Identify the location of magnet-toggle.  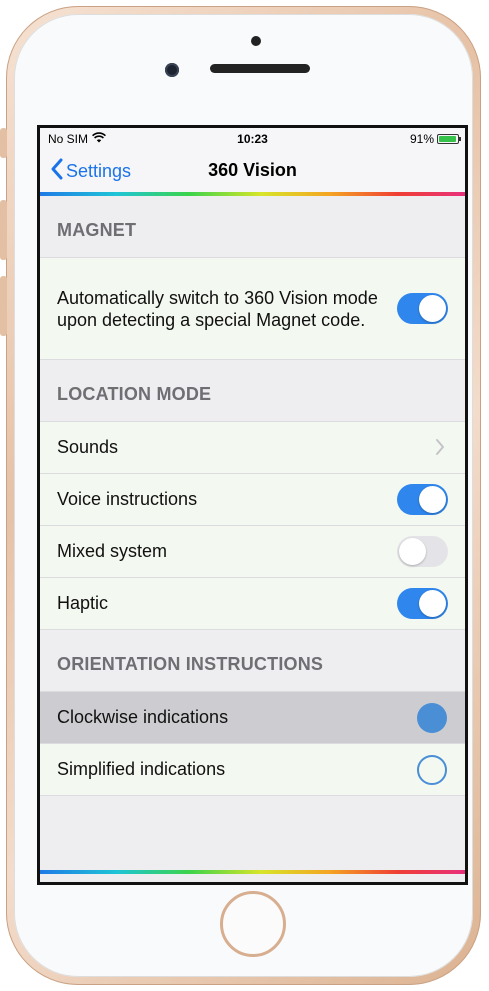
(422, 308).